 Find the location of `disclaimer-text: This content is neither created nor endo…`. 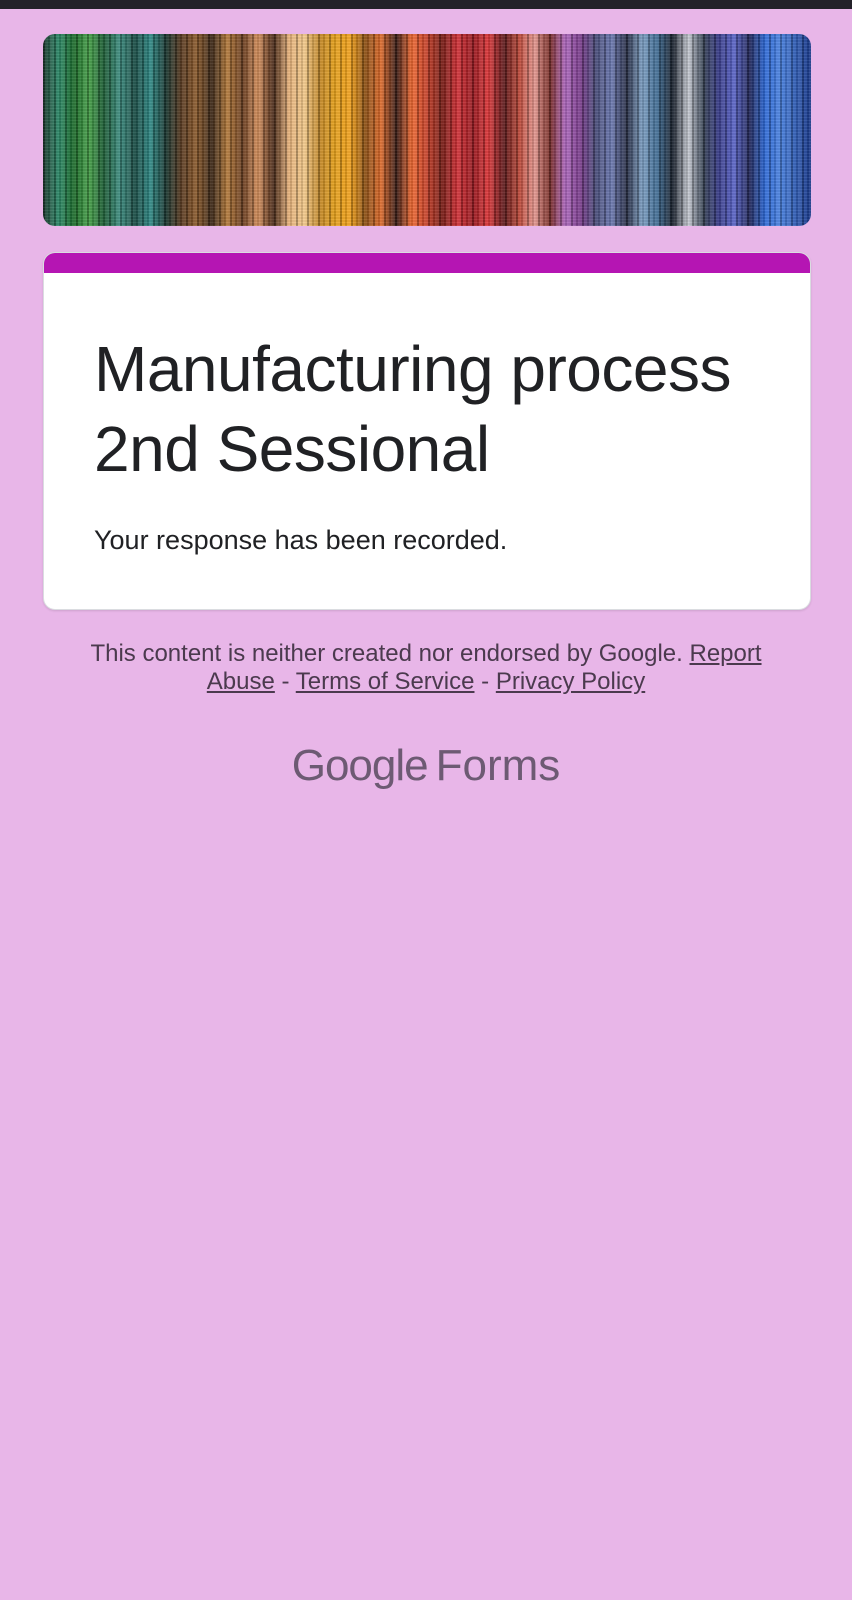

disclaimer-text: This content is neither created nor endo… is located at coordinates (386, 653).